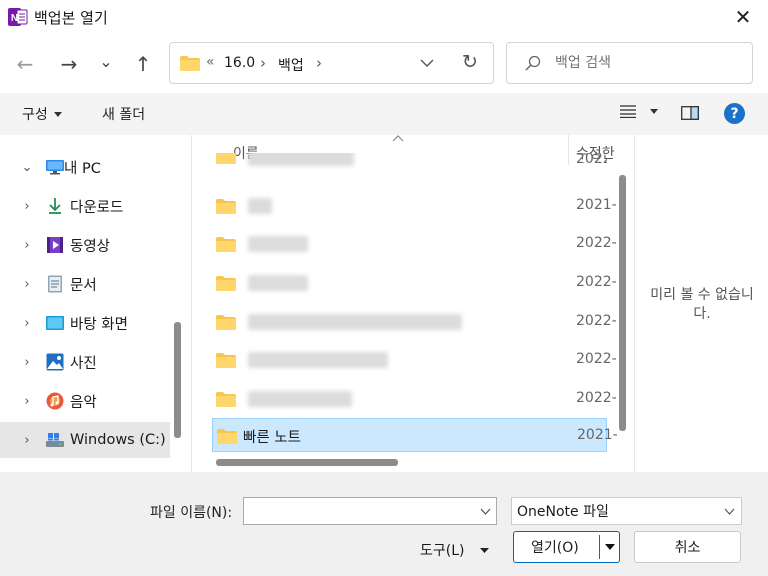  I want to click on navigation-pane-scrollbar, so click(177, 380).